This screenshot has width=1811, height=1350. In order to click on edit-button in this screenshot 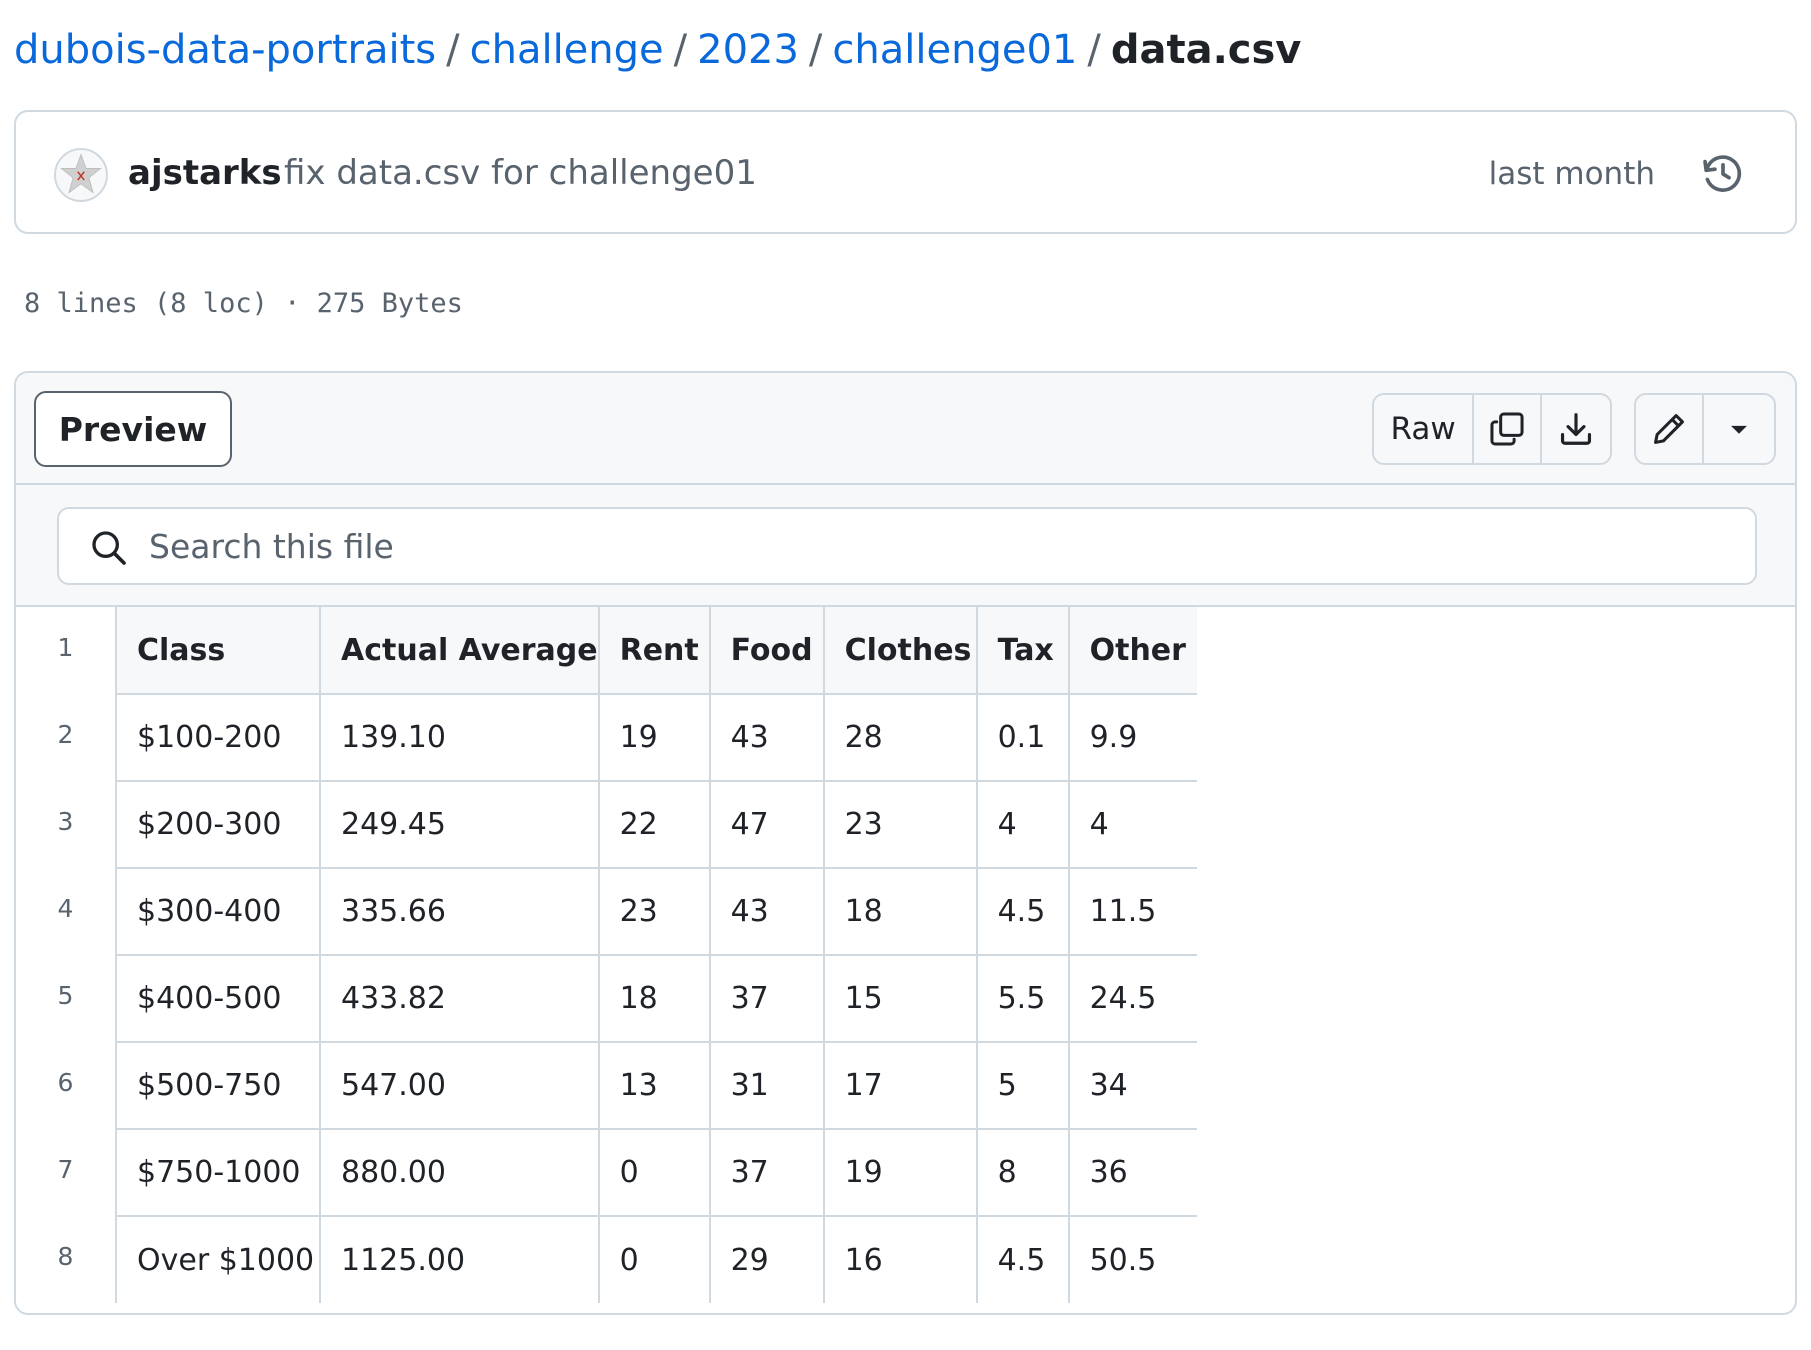, I will do `click(1670, 429)`.